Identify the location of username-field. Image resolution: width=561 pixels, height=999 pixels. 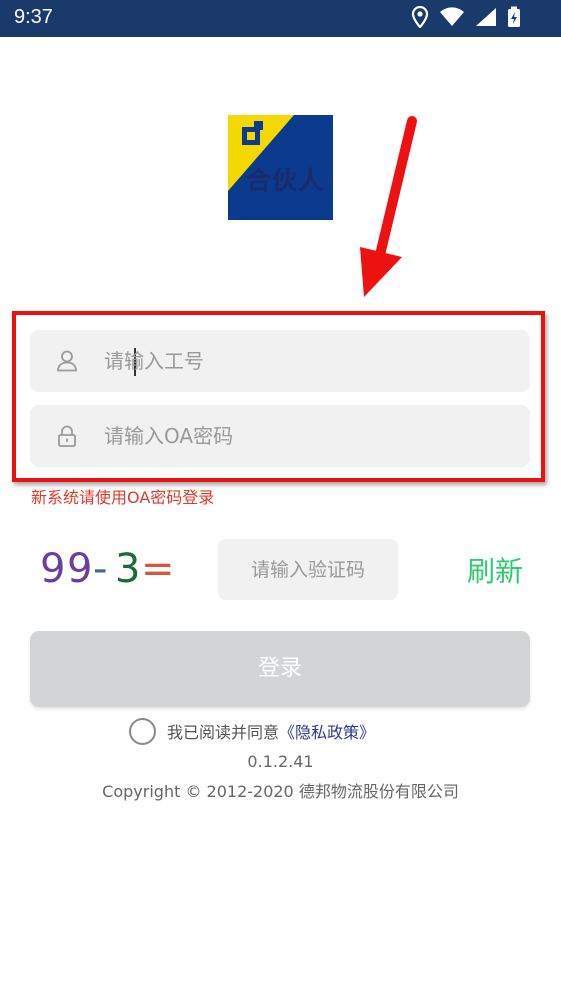
(280, 361).